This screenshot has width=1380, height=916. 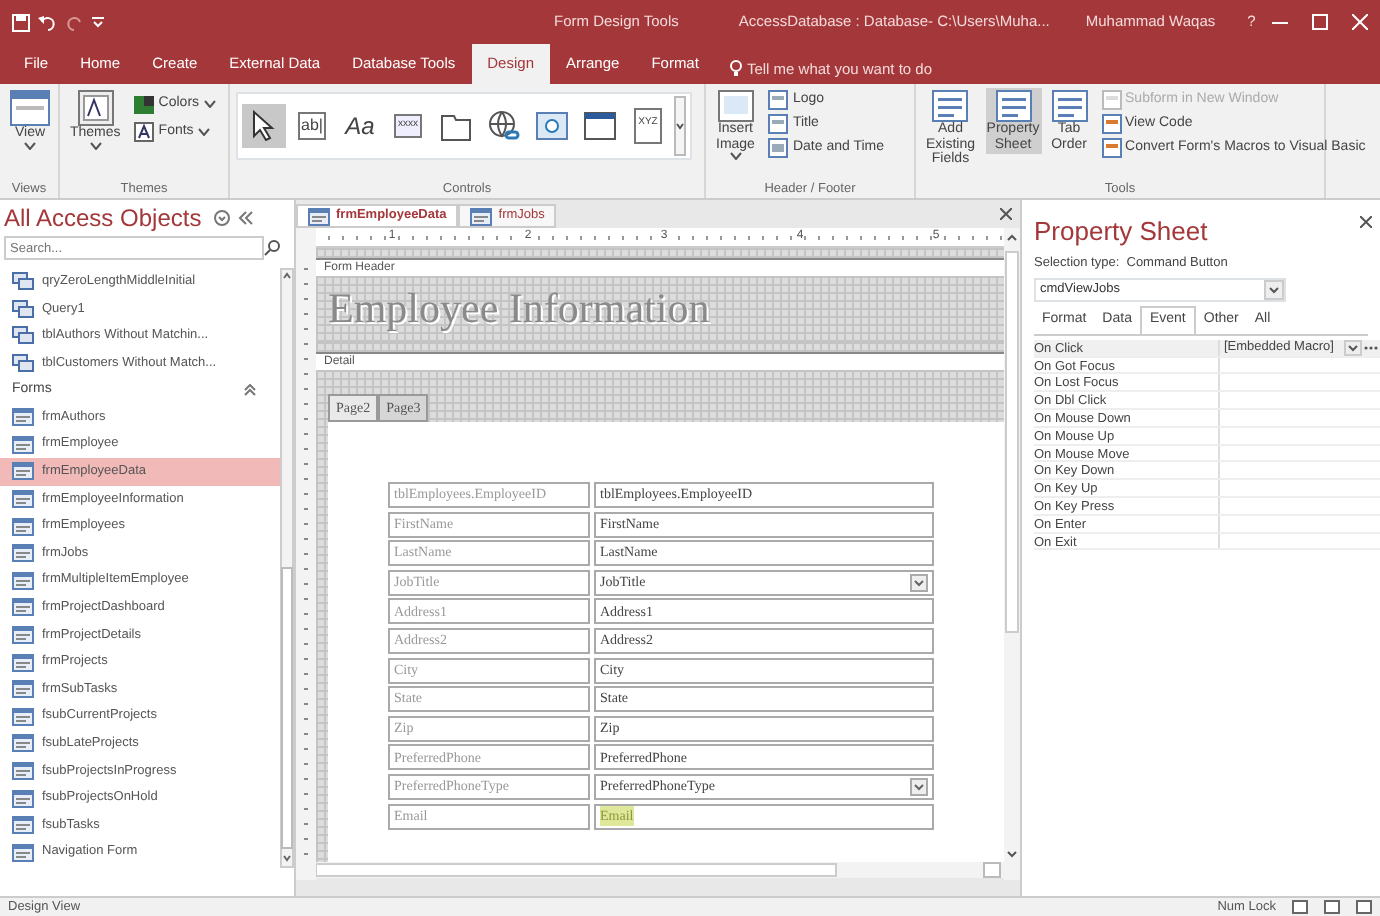 What do you see at coordinates (1012, 554) in the screenshot?
I see `vertical-scrollbar` at bounding box center [1012, 554].